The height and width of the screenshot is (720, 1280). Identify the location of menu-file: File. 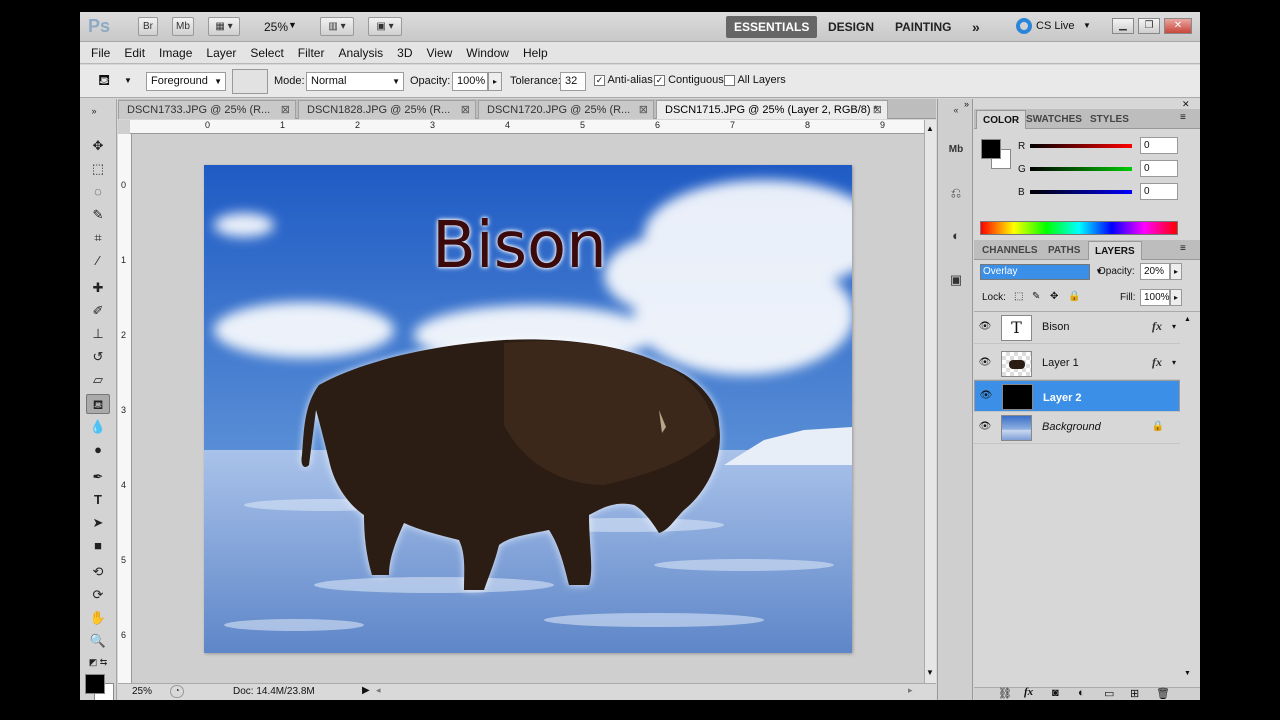
(100, 53).